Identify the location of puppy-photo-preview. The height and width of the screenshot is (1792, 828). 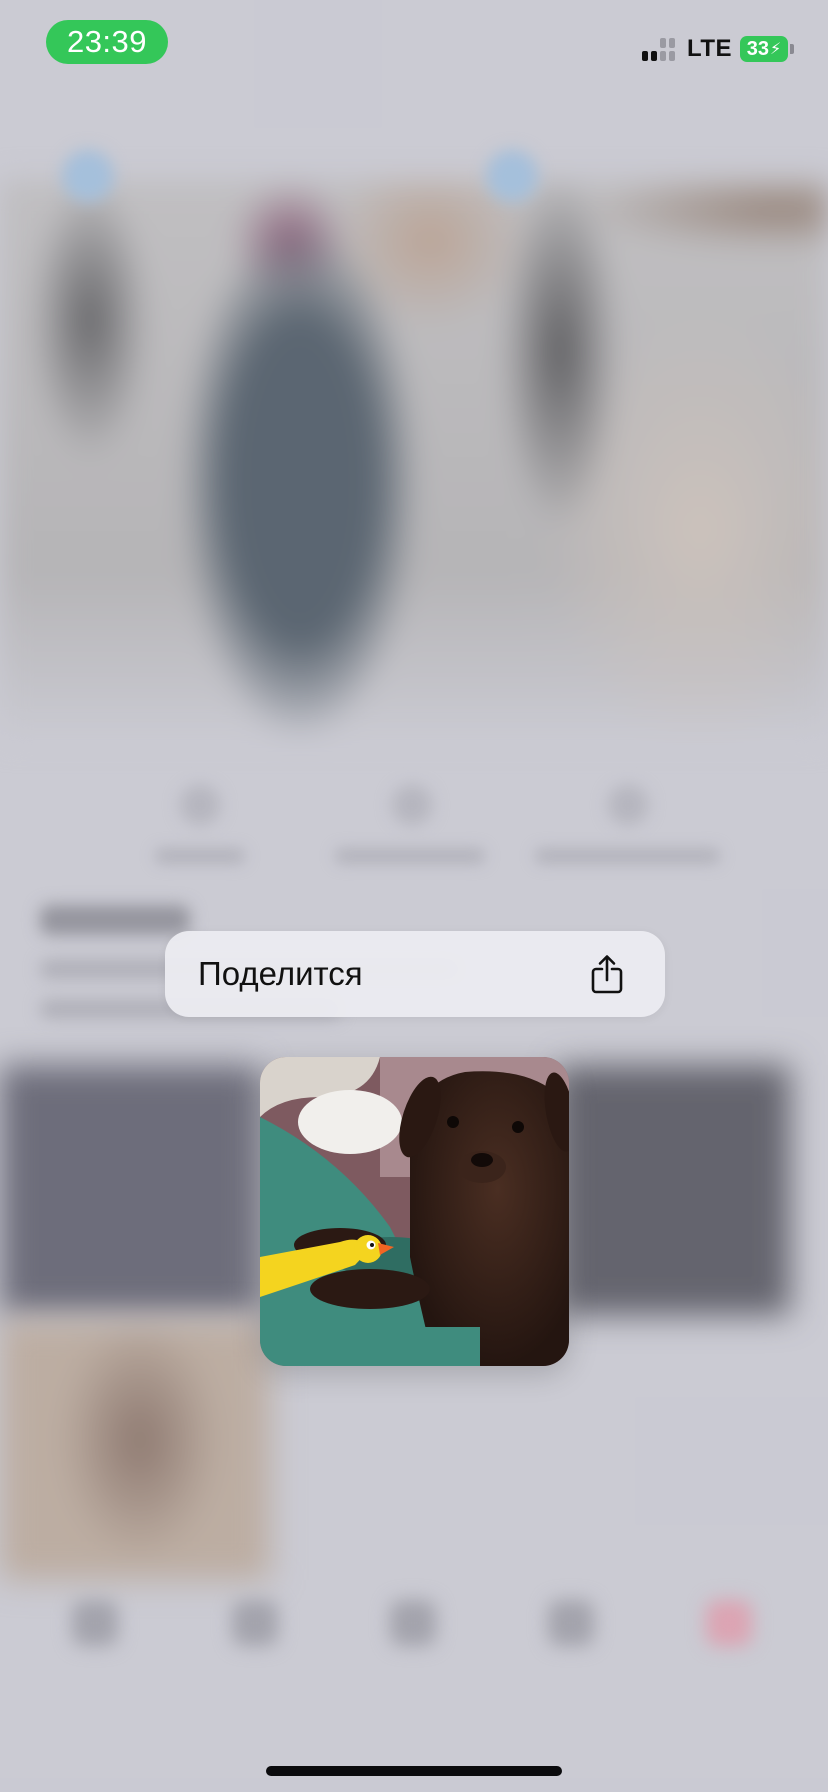
(414, 1211).